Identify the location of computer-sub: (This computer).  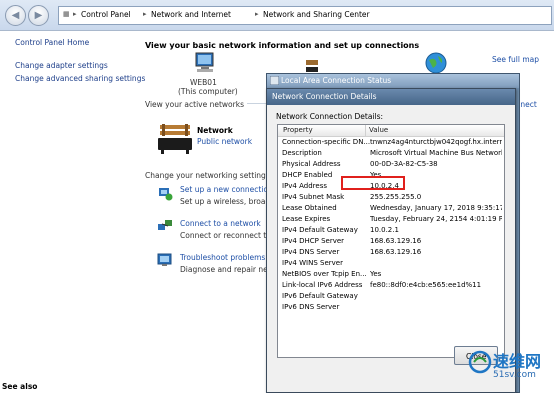
(208, 91).